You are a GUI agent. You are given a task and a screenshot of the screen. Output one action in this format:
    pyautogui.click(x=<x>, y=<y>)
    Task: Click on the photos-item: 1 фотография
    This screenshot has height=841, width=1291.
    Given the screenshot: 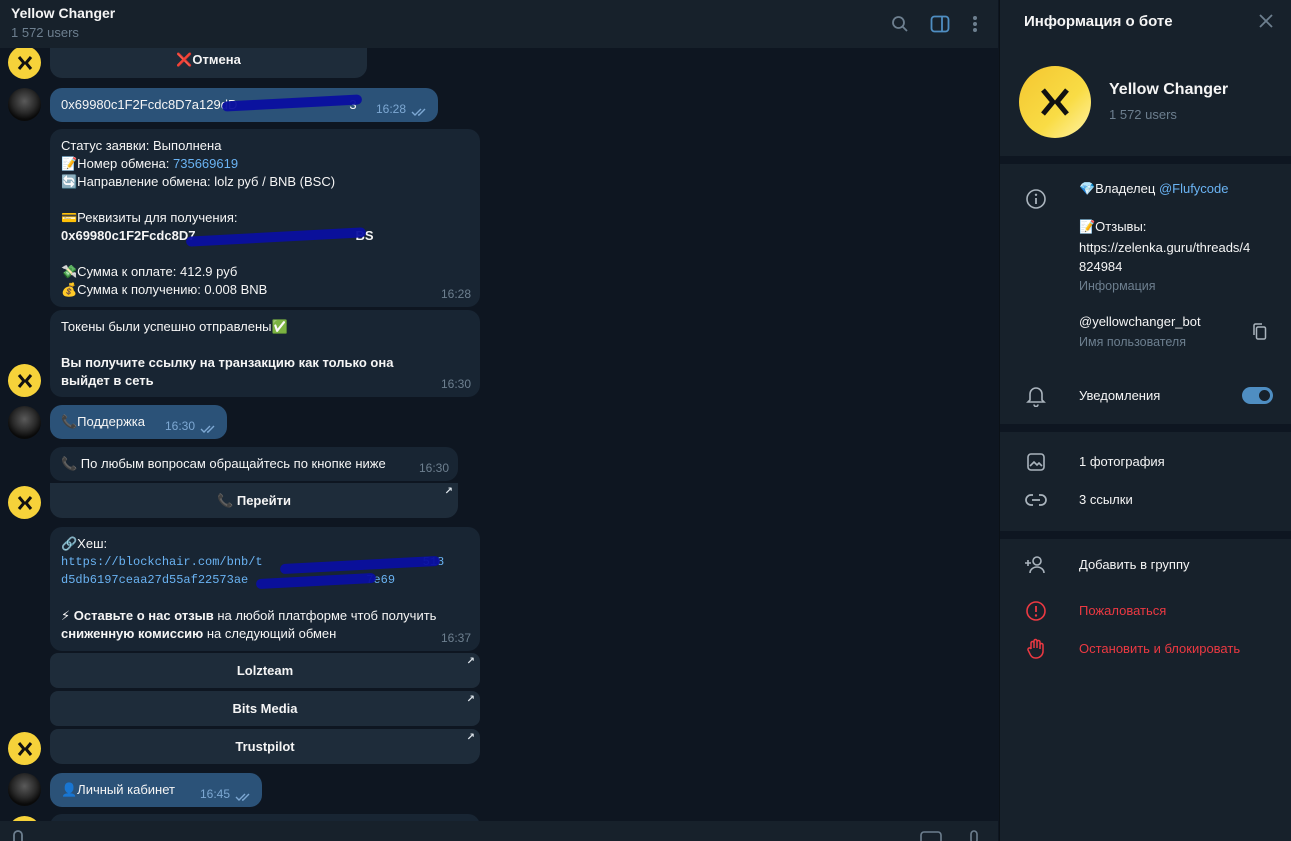 What is the action you would take?
    pyautogui.click(x=1122, y=461)
    